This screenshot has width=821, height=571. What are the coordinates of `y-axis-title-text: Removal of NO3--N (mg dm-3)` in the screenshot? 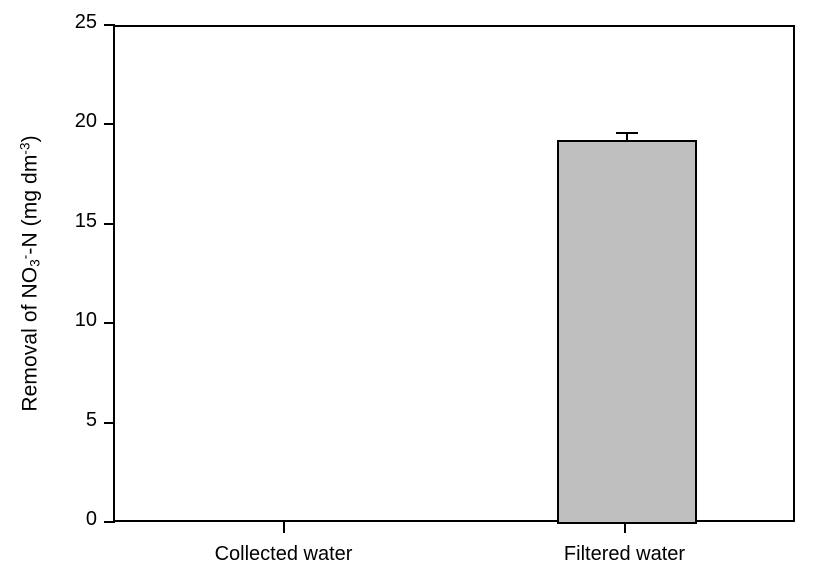 It's located at (30, 273).